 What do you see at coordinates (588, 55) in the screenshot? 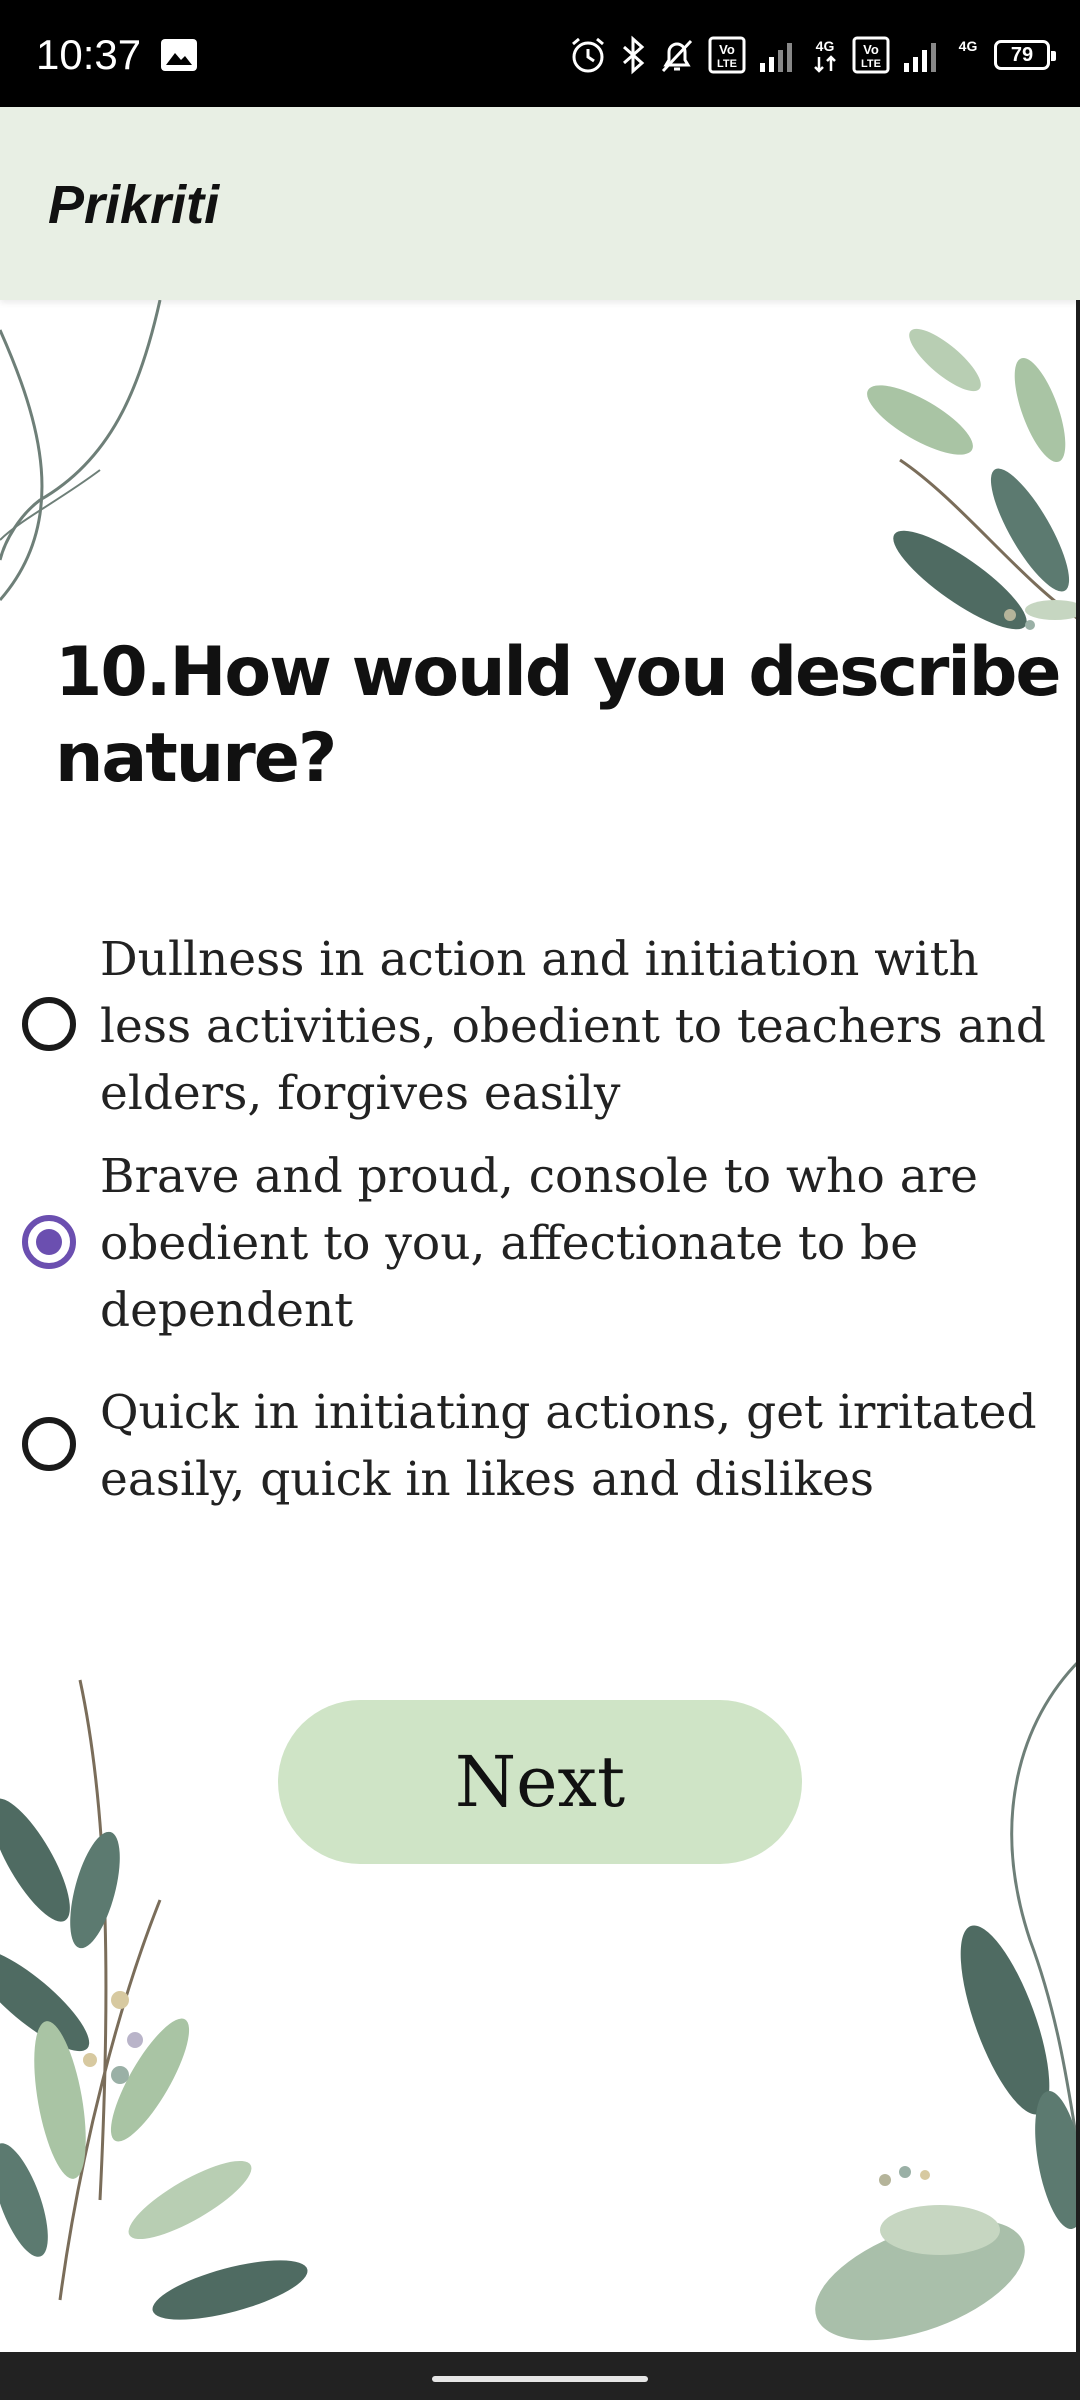
I see `alarm-icon` at bounding box center [588, 55].